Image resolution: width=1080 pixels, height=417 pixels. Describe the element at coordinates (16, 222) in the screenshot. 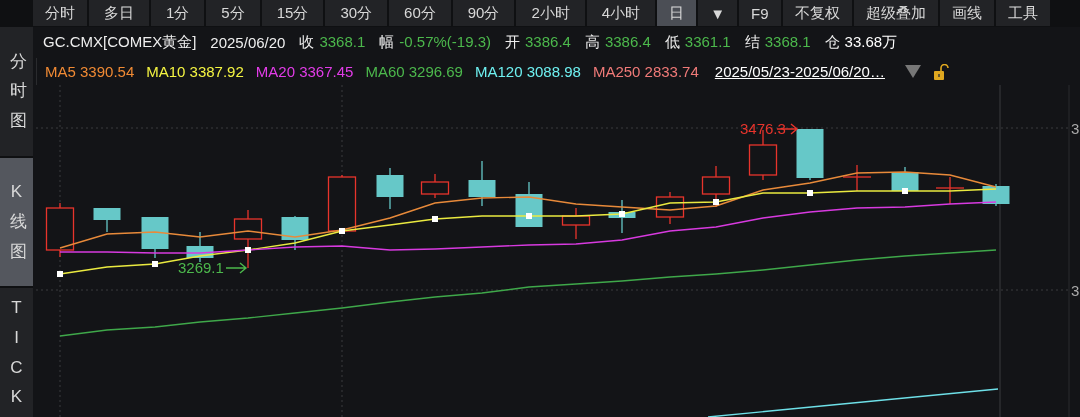

I see `view-tab: K线图` at that location.